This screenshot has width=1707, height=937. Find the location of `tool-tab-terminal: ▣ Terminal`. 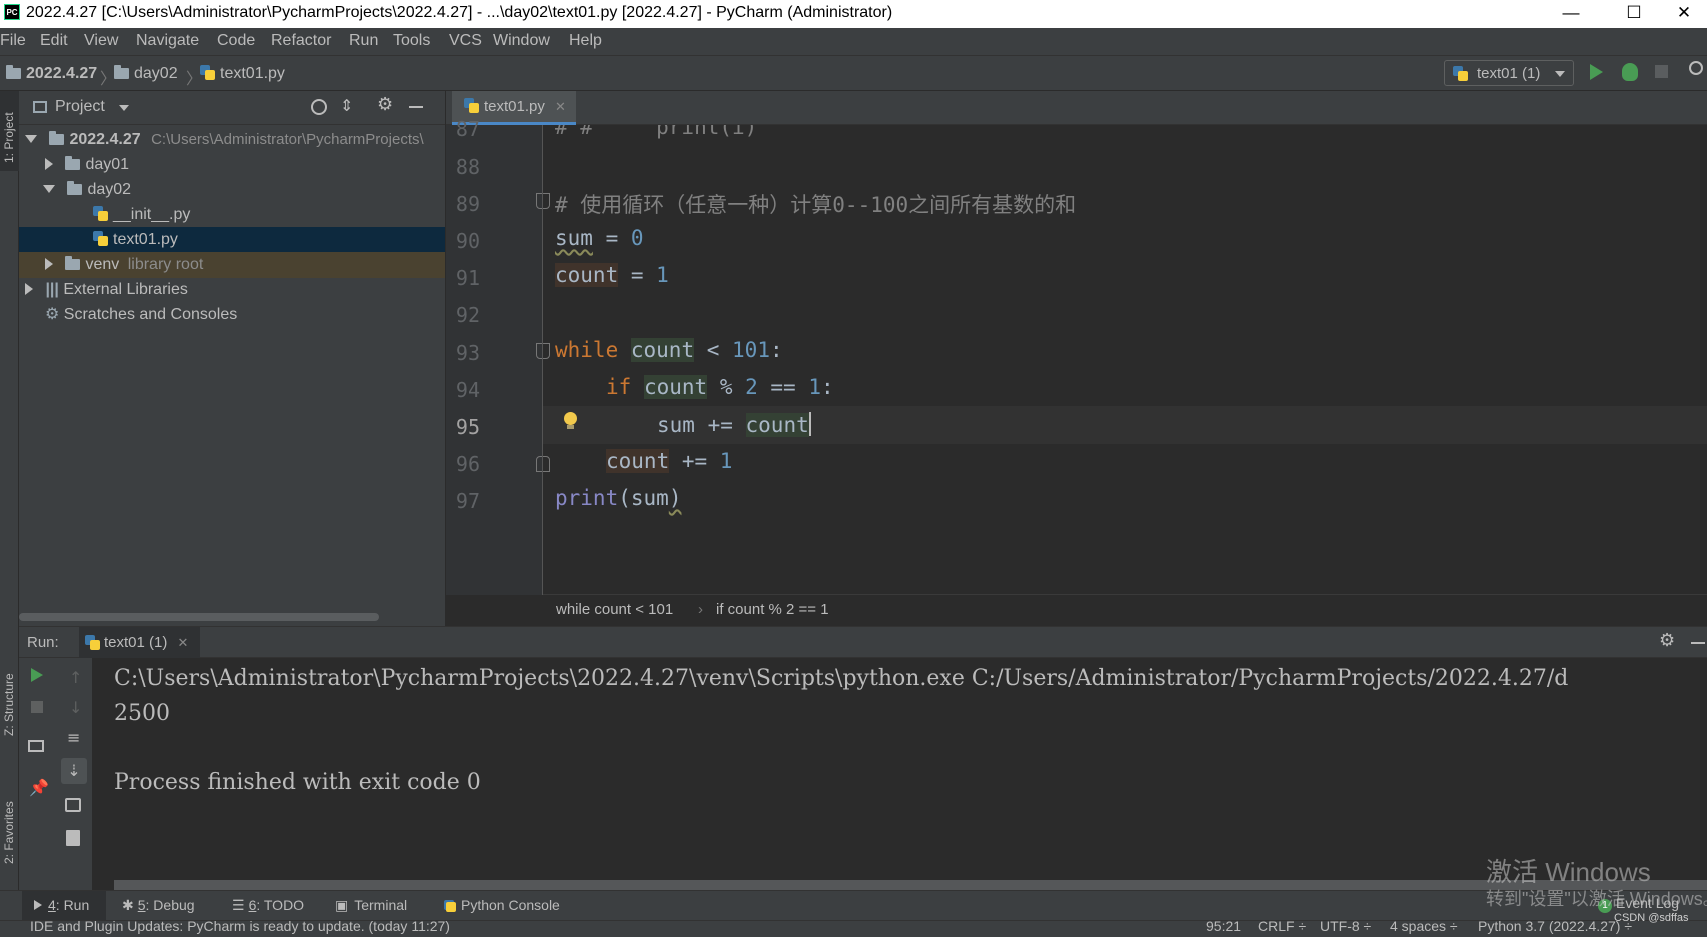

tool-tab-terminal: ▣ Terminal is located at coordinates (371, 905).